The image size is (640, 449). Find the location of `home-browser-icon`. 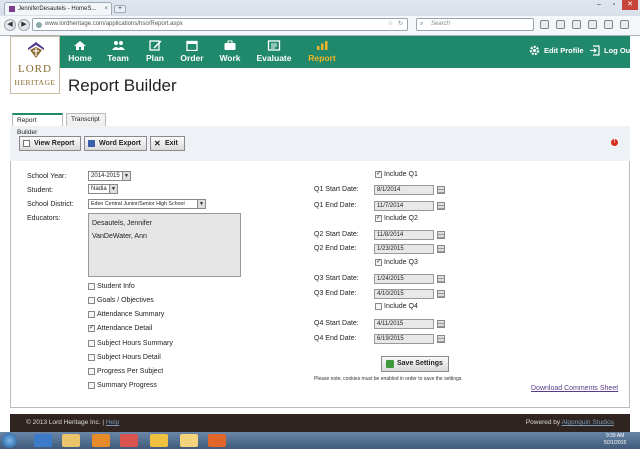

home-browser-icon is located at coordinates (592, 24).